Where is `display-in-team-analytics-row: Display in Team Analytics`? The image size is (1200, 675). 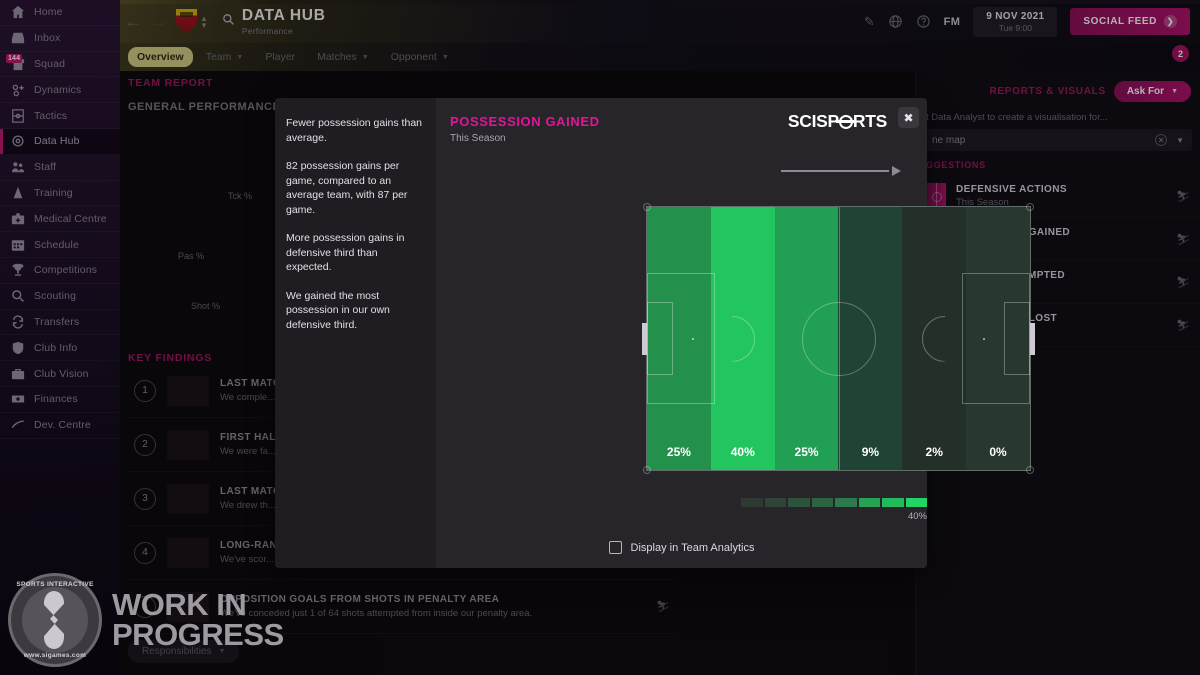
display-in-team-analytics-row: Display in Team Analytics is located at coordinates (681, 547).